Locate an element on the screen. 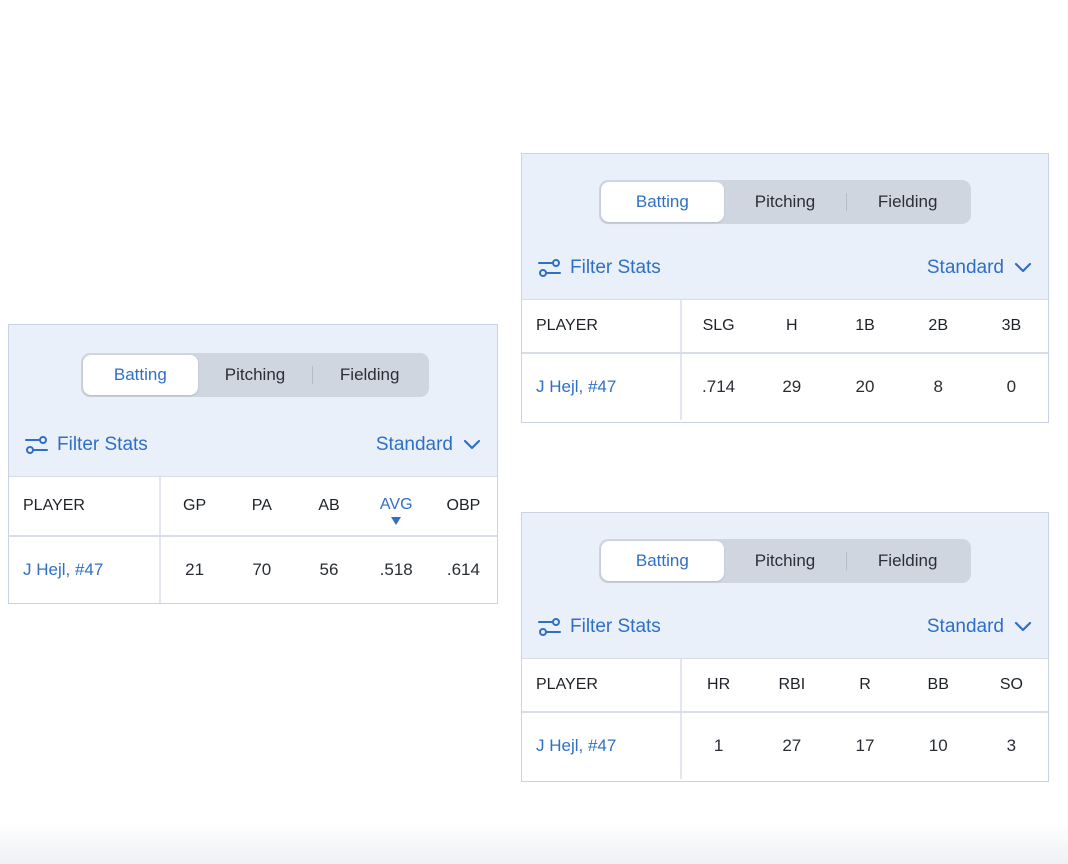 The image size is (1068, 864). column-header-slg: SLG is located at coordinates (718, 326).